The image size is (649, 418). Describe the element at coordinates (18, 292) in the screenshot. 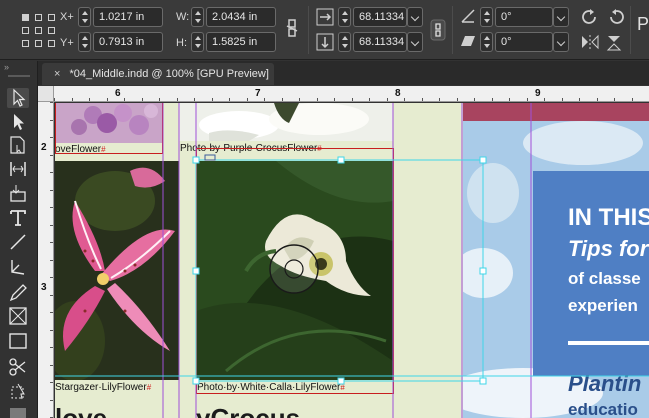

I see `pencil-tool-icon` at that location.